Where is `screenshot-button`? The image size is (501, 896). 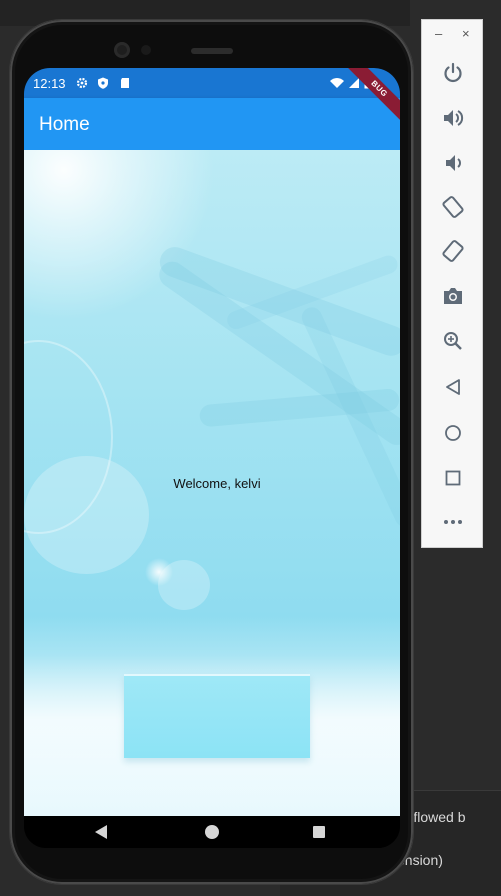 screenshot-button is located at coordinates (453, 296).